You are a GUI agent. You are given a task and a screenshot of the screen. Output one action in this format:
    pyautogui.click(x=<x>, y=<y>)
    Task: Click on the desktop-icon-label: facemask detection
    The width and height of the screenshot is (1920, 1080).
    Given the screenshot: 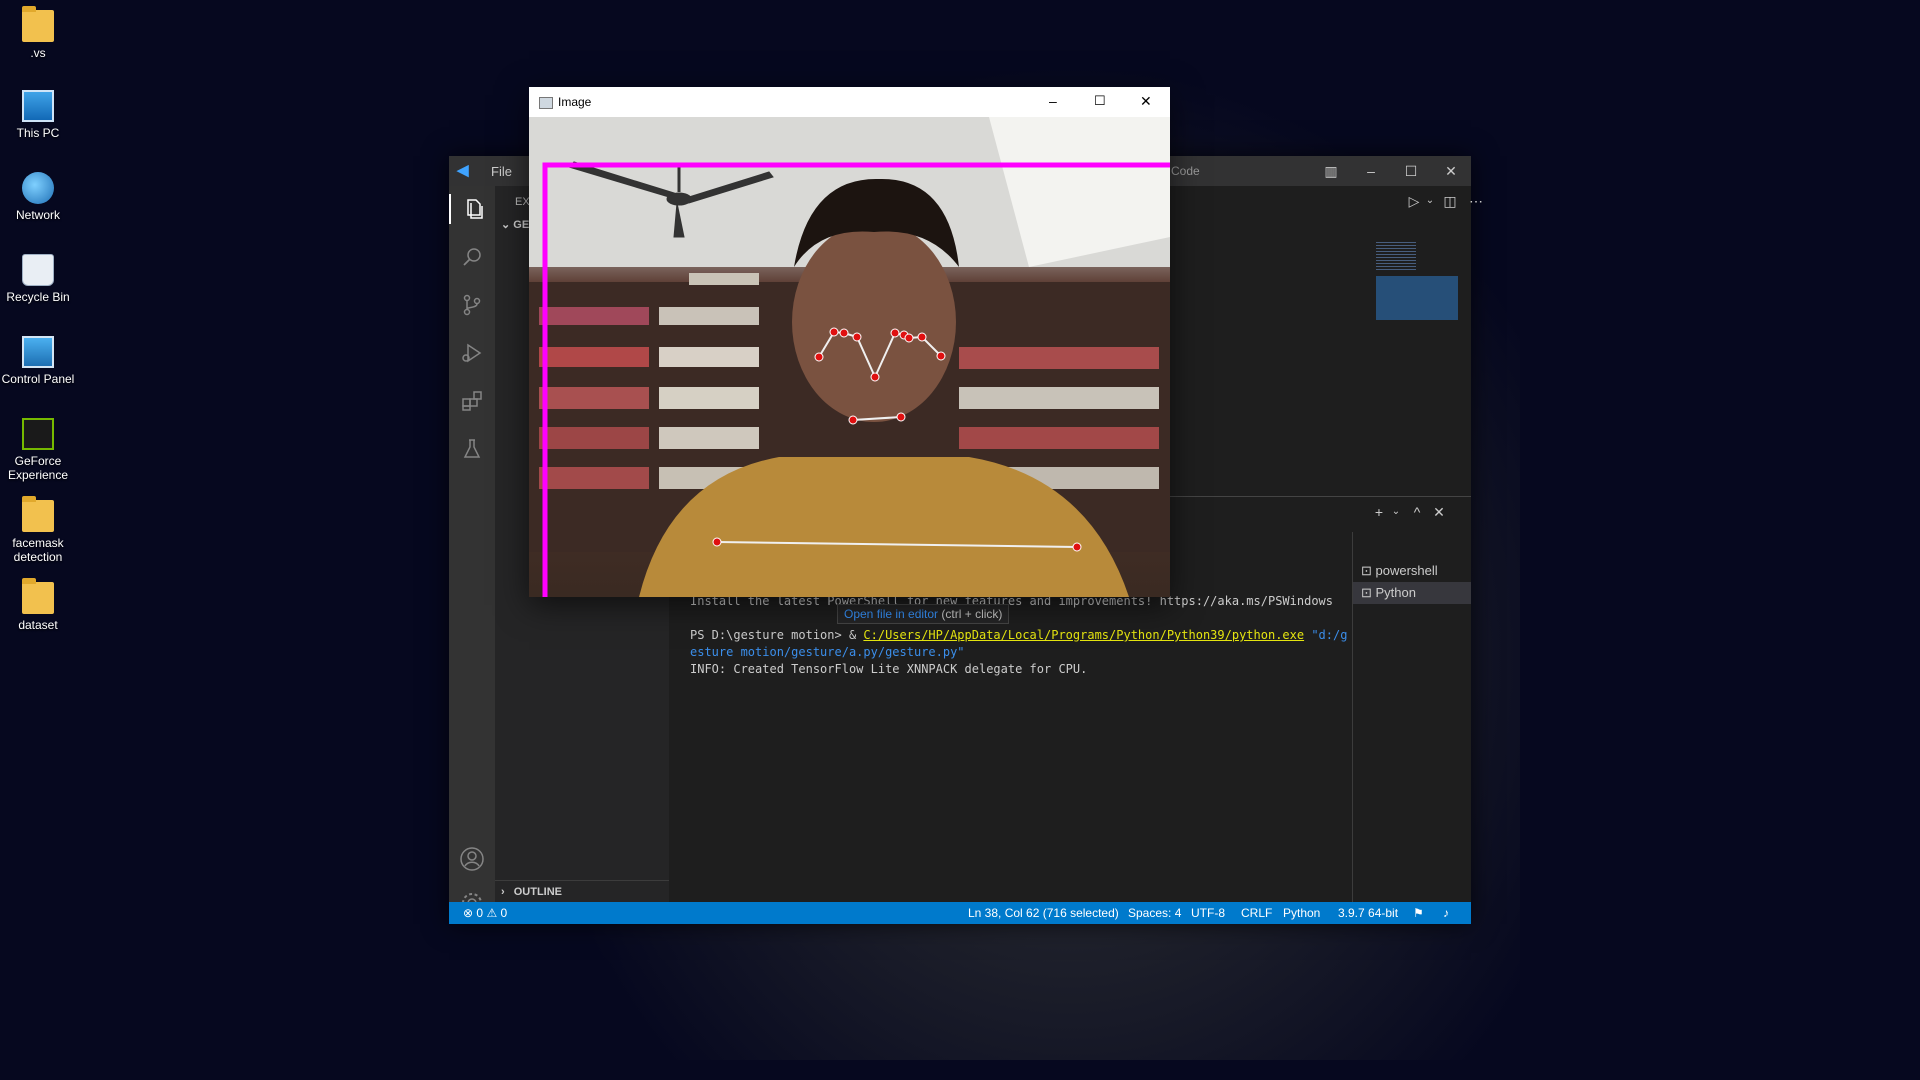 What is the action you would take?
    pyautogui.click(x=38, y=550)
    